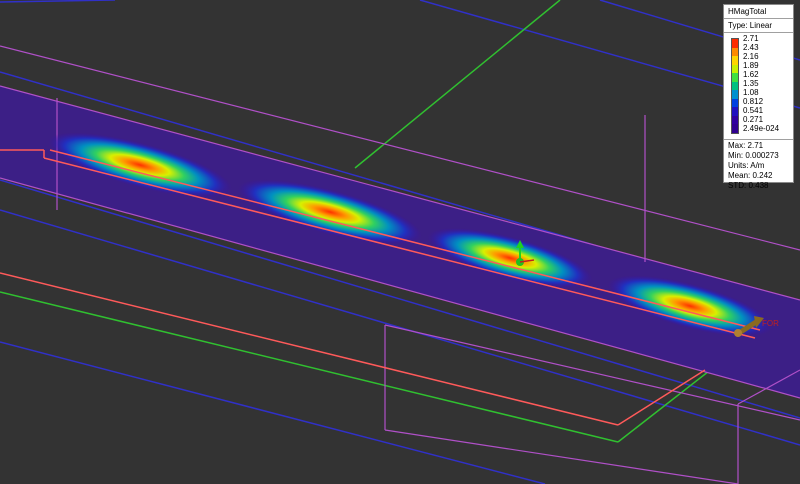  Describe the element at coordinates (751, 65) in the screenshot. I see `legend-tick-label: 1.89` at that location.